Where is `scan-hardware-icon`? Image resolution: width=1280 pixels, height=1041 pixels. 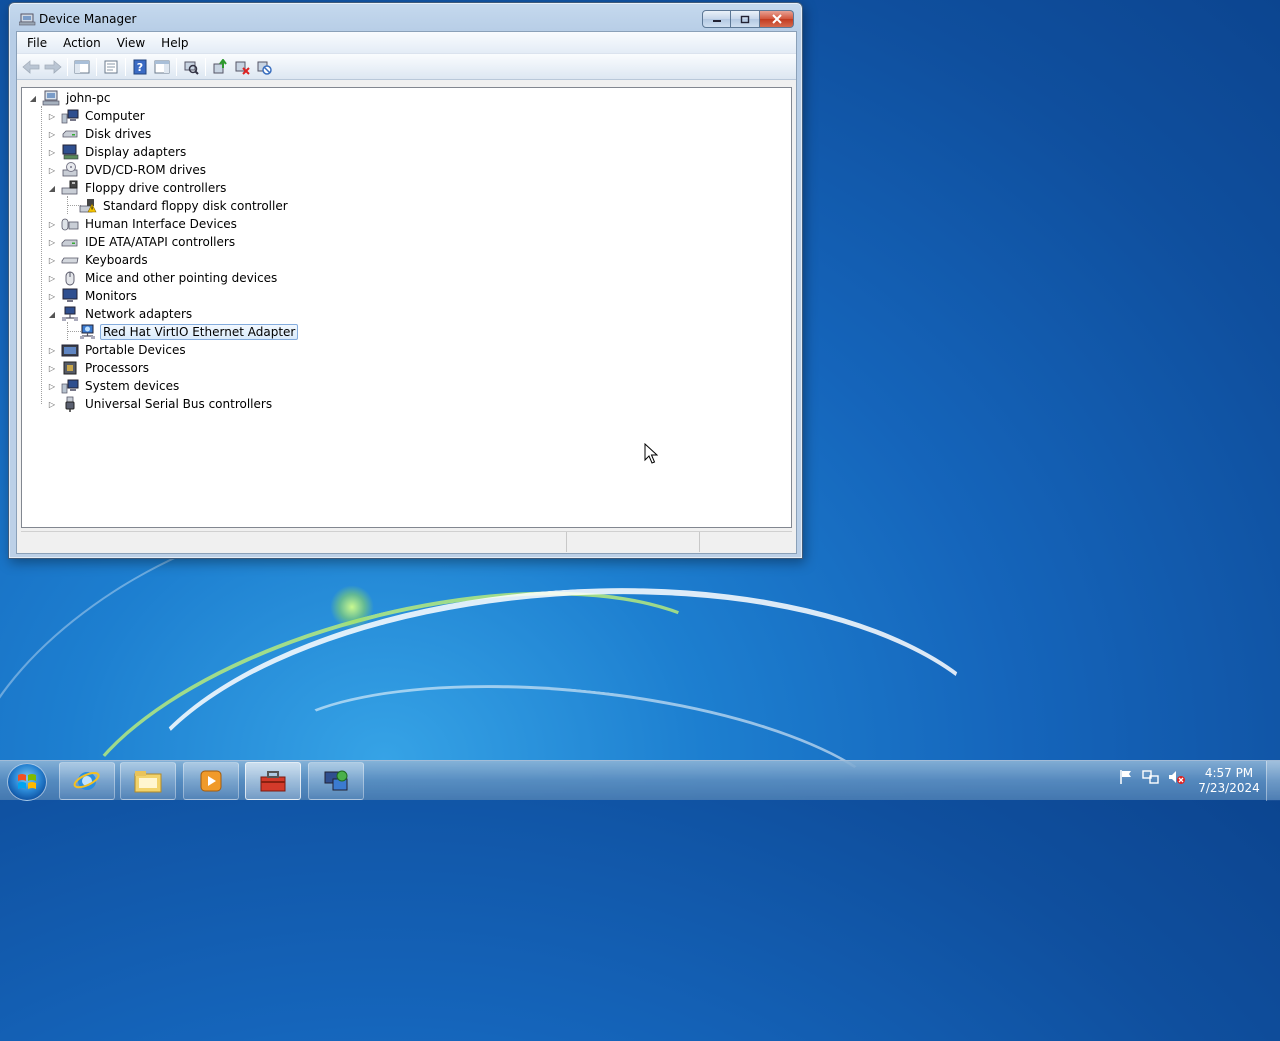 scan-hardware-icon is located at coordinates (191, 68).